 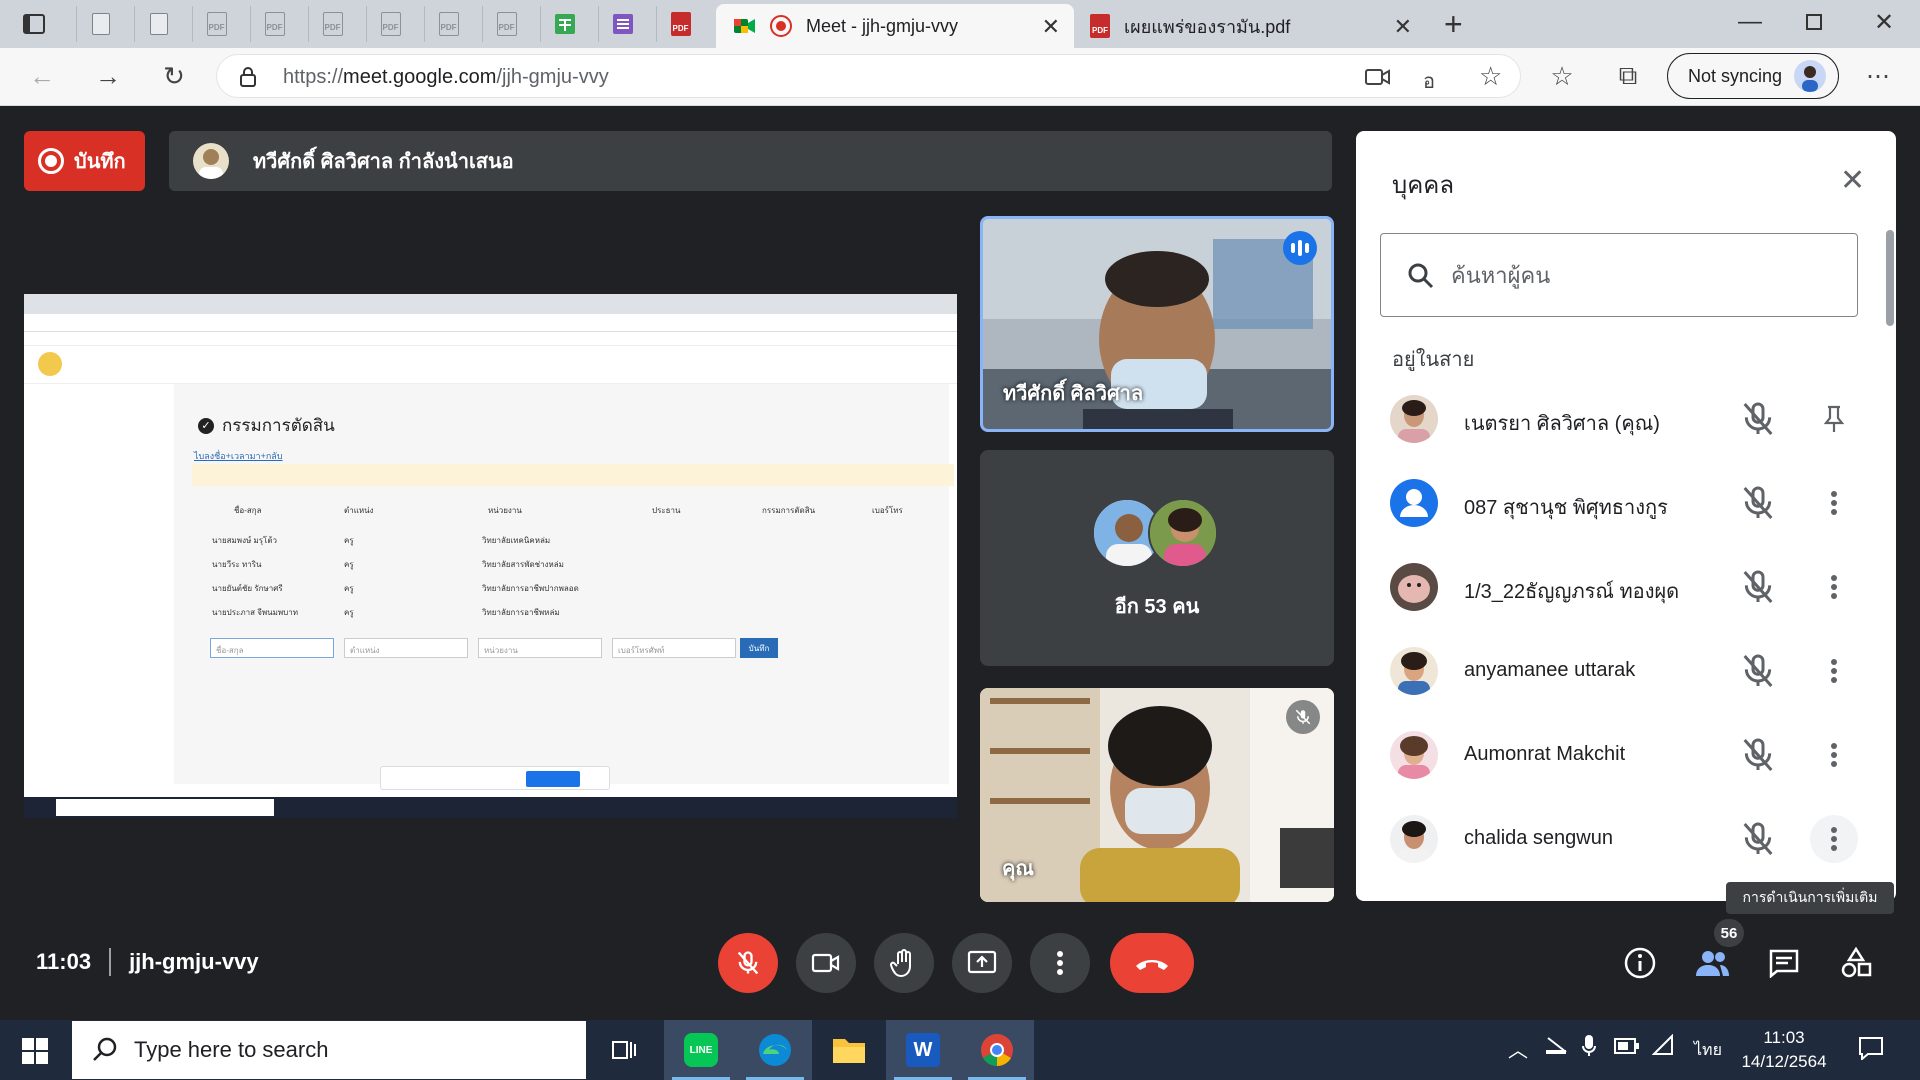 I want to click on add-favorite-icon: ☆, so click(x=1490, y=76).